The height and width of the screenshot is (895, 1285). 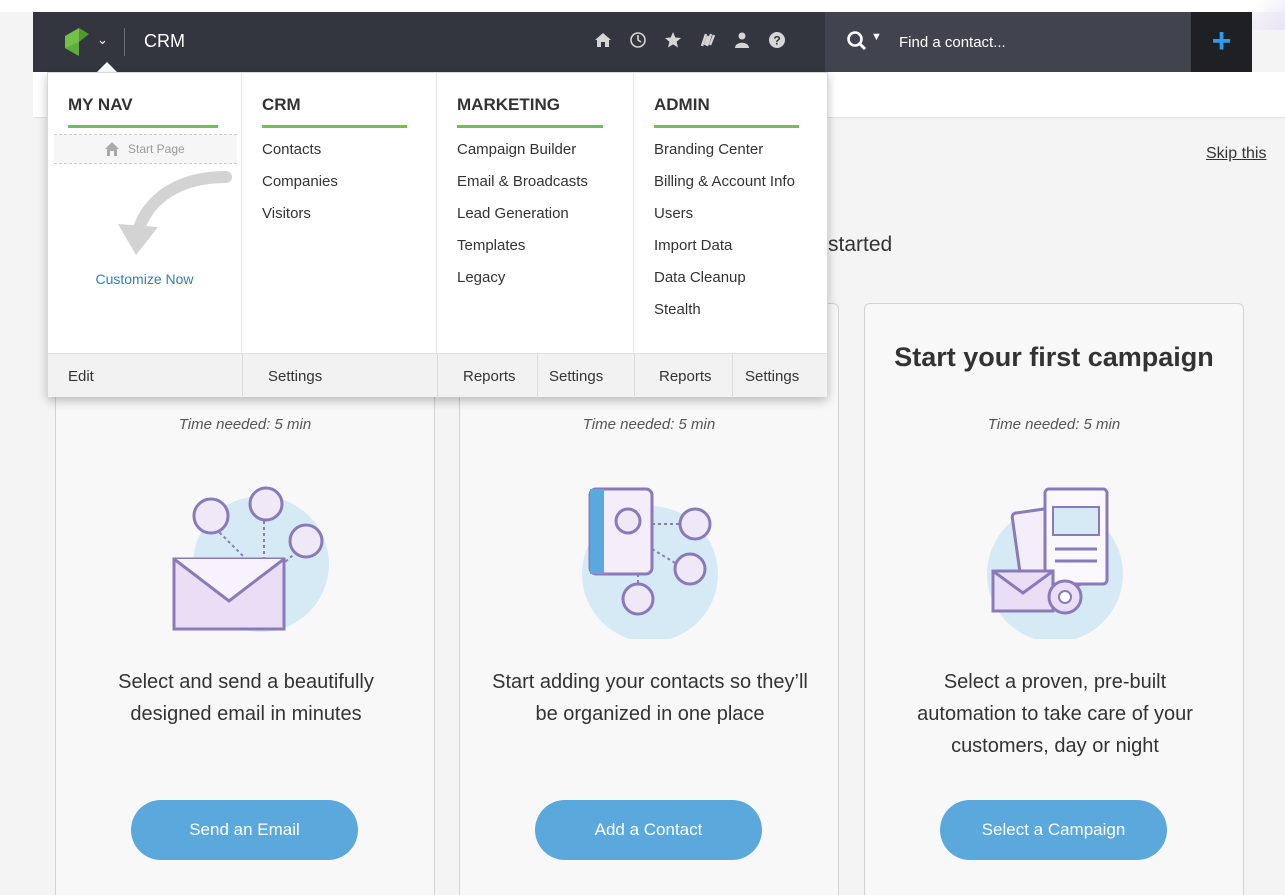 What do you see at coordinates (1053, 830) in the screenshot?
I see `select-campaign-button: Select a Campaign` at bounding box center [1053, 830].